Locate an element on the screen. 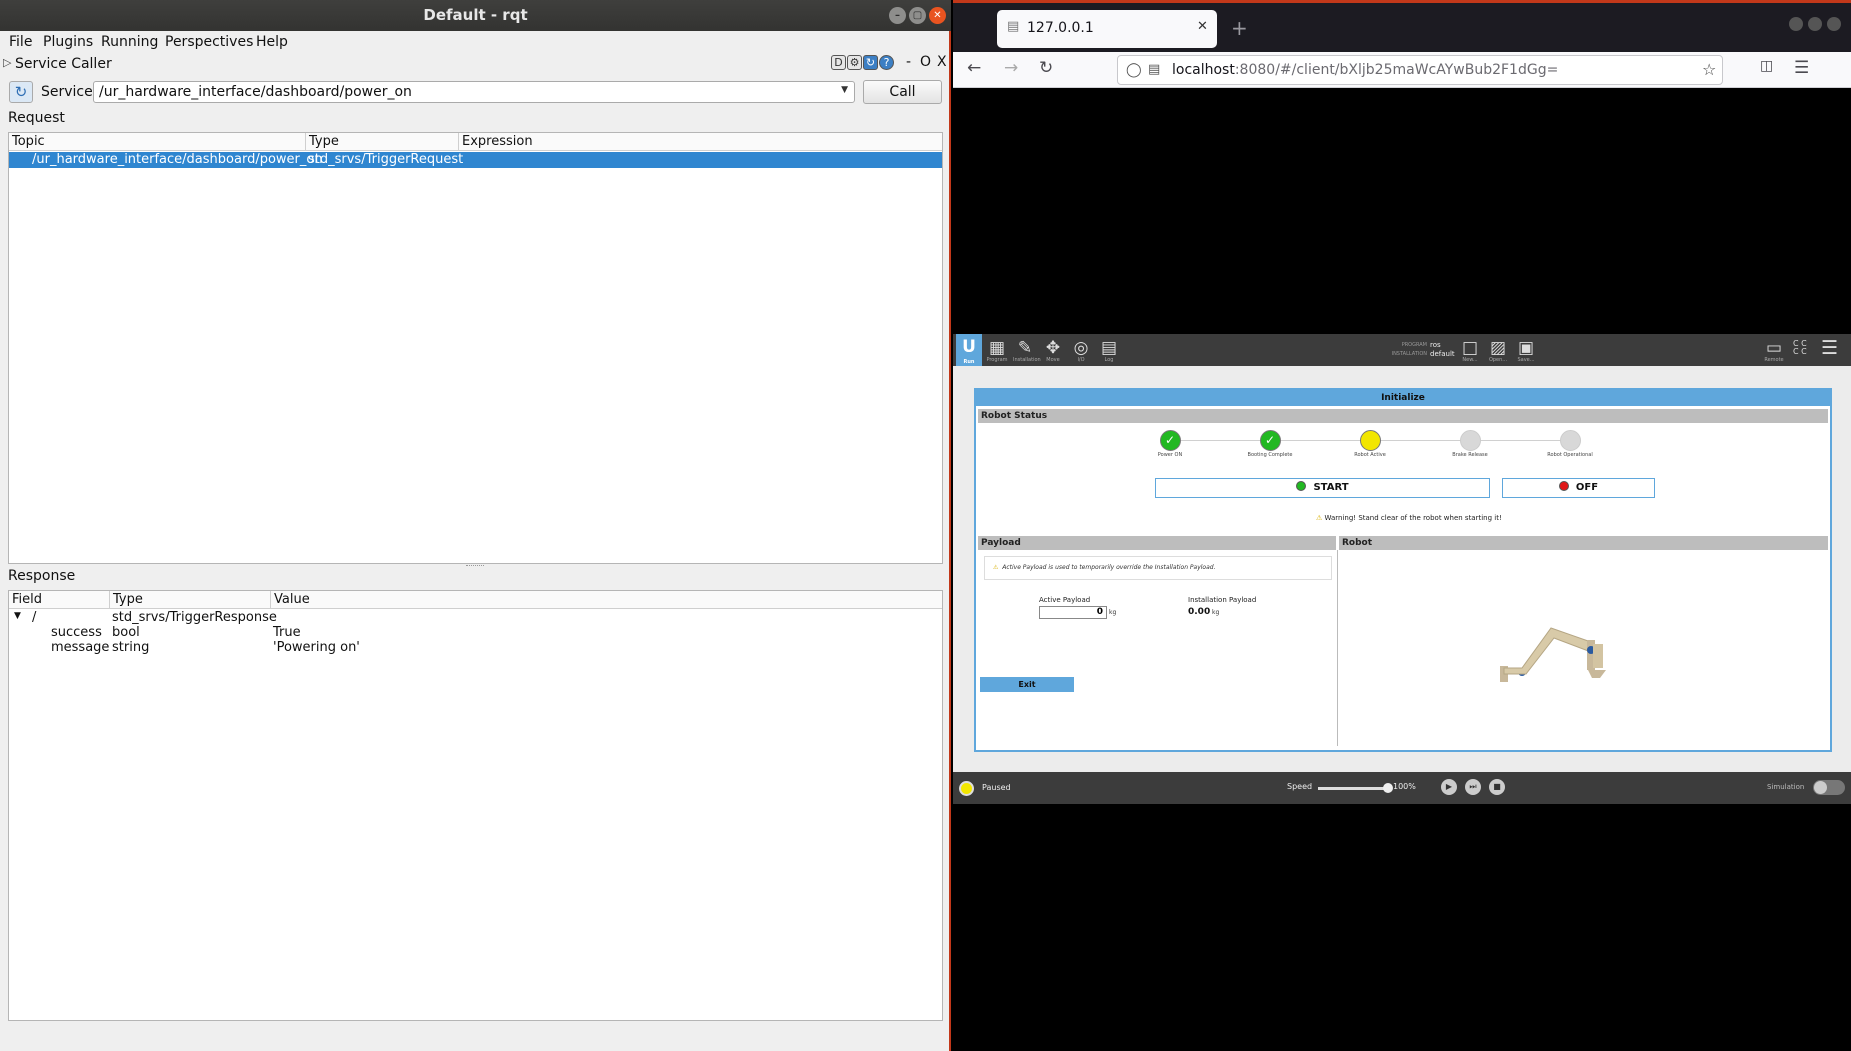 This screenshot has width=1851, height=1051. installation-label: INSTALLATION is located at coordinates (1409, 354).